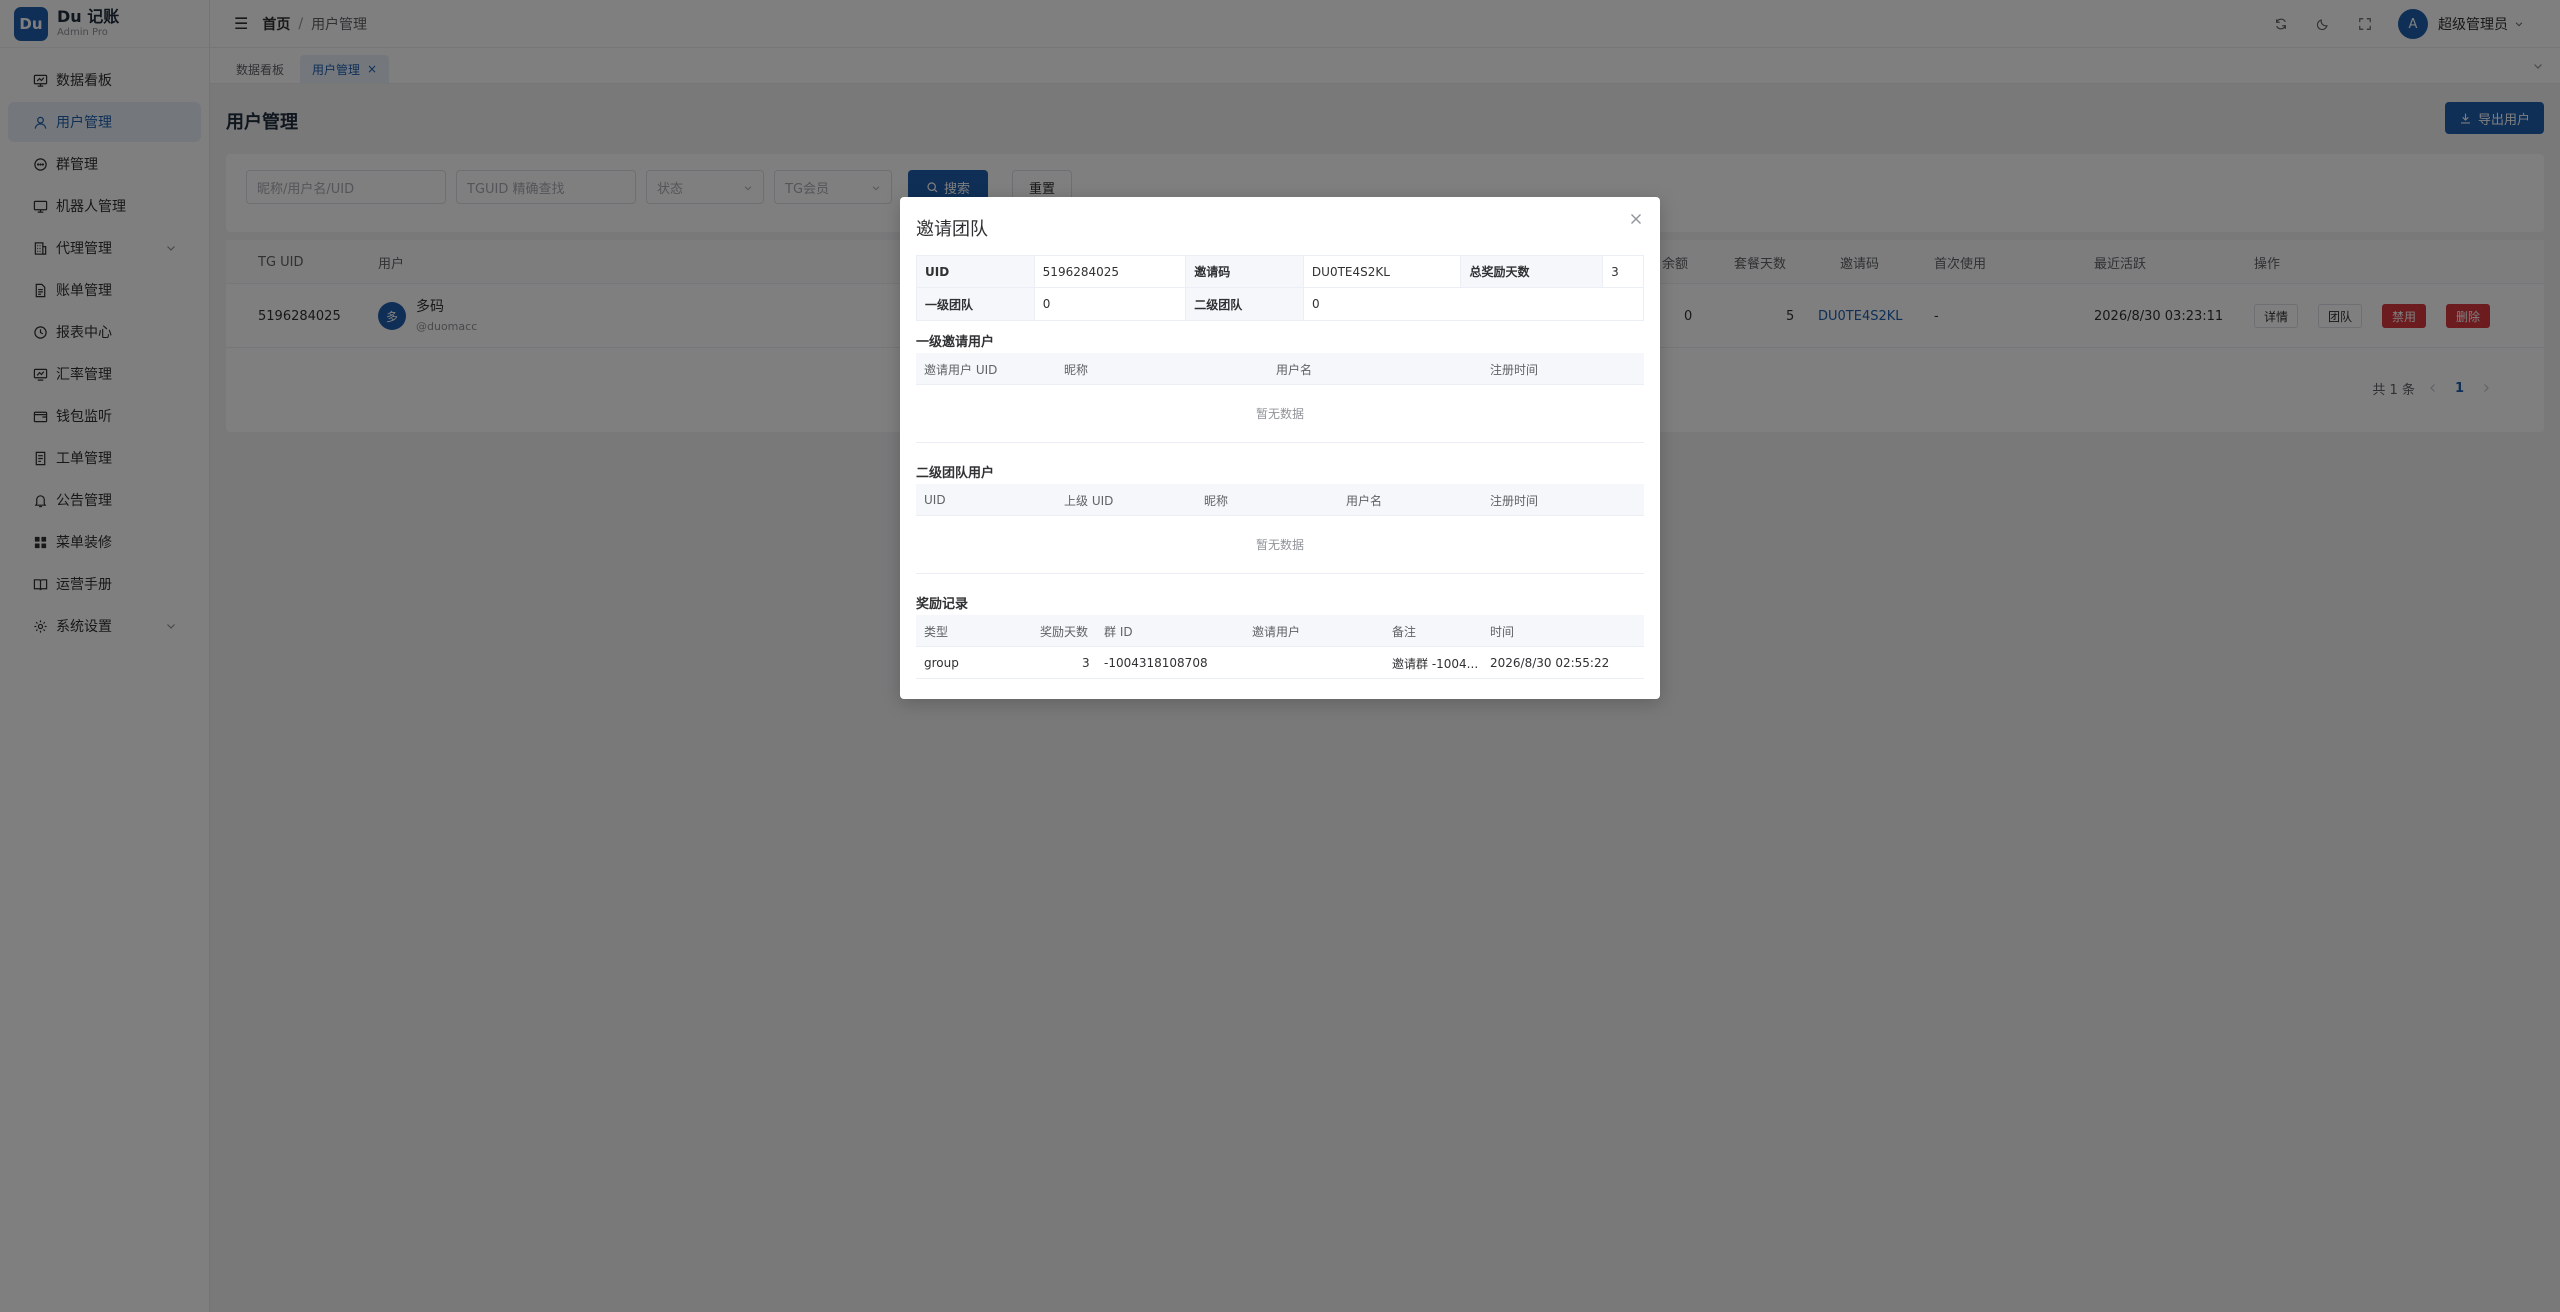 This screenshot has width=2560, height=1312. What do you see at coordinates (1245, 304) in the screenshot?
I see `level2-team-label: 二级团队` at bounding box center [1245, 304].